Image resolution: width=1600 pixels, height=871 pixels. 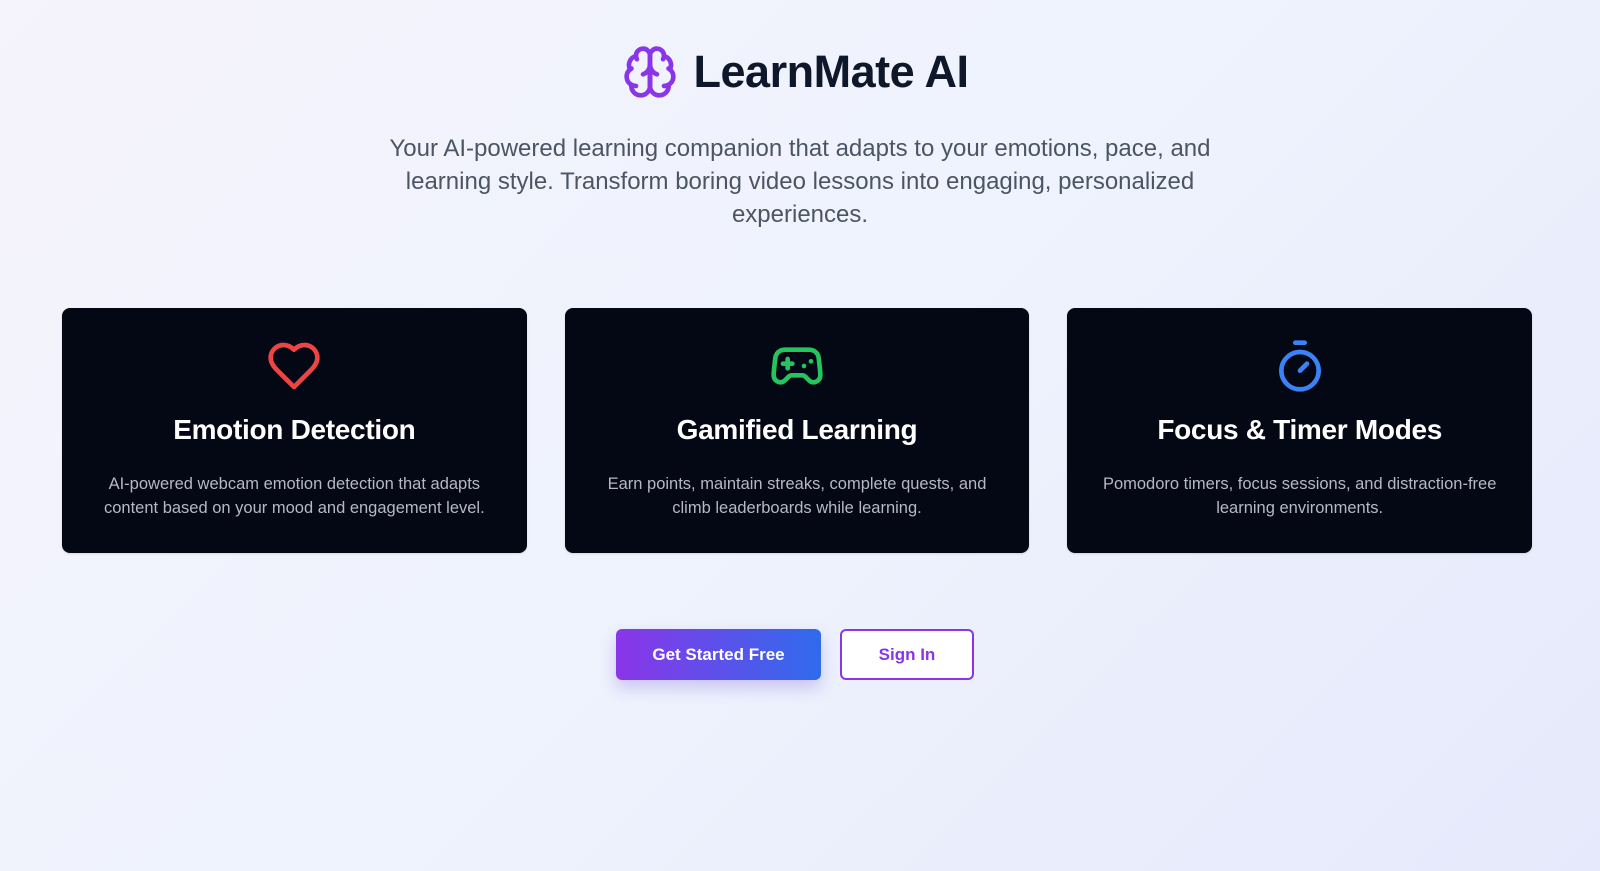 I want to click on timer-icon, so click(x=1300, y=366).